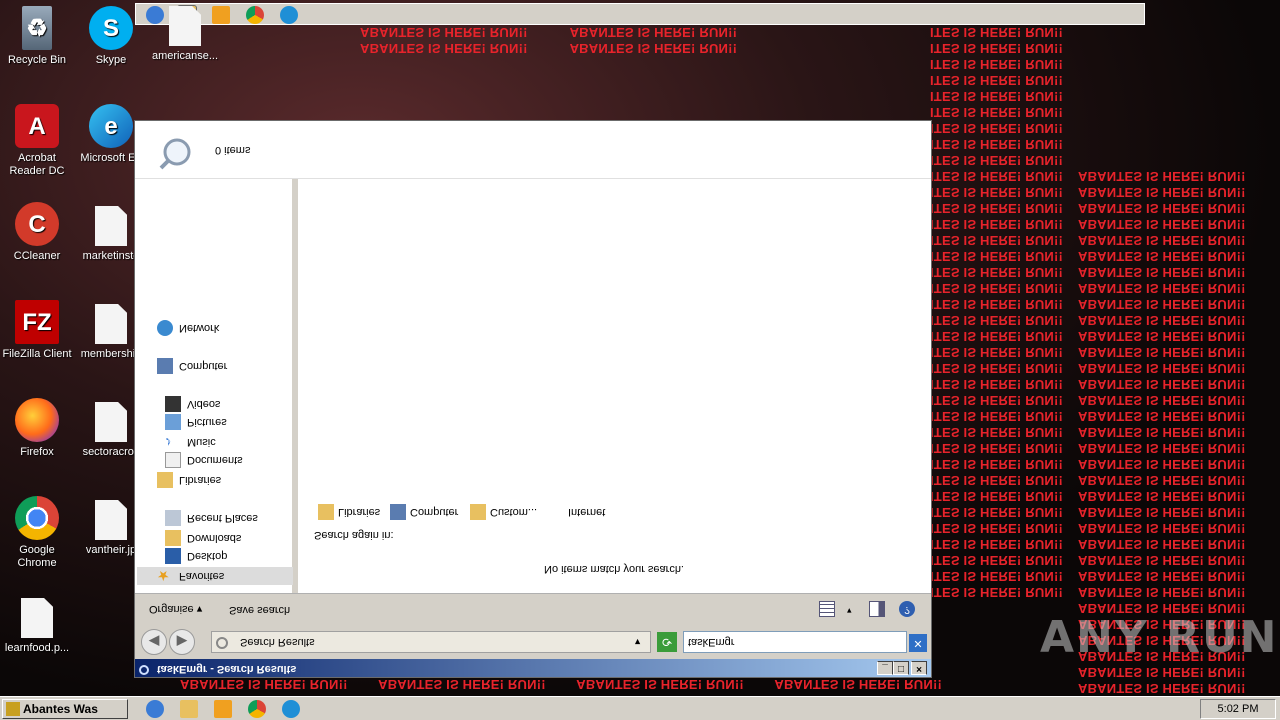 Image resolution: width=1280 pixels, height=720 pixels. I want to click on desktop-icon-chrome: Google Chrome, so click(37, 533).